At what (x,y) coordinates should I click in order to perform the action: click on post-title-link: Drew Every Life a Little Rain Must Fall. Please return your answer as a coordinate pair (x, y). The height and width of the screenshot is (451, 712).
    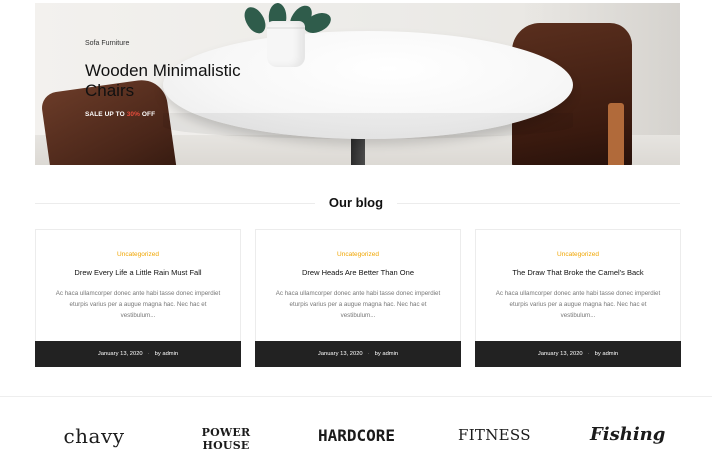
    Looking at the image, I should click on (138, 272).